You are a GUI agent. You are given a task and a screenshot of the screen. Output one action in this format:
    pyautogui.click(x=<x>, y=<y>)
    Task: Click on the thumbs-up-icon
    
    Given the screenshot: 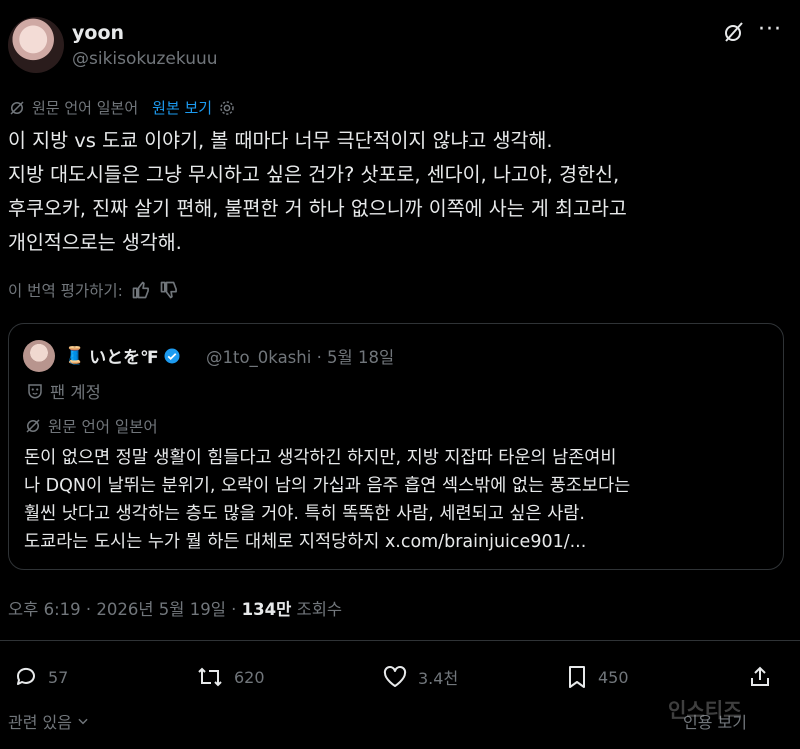 What is the action you would take?
    pyautogui.click(x=141, y=290)
    